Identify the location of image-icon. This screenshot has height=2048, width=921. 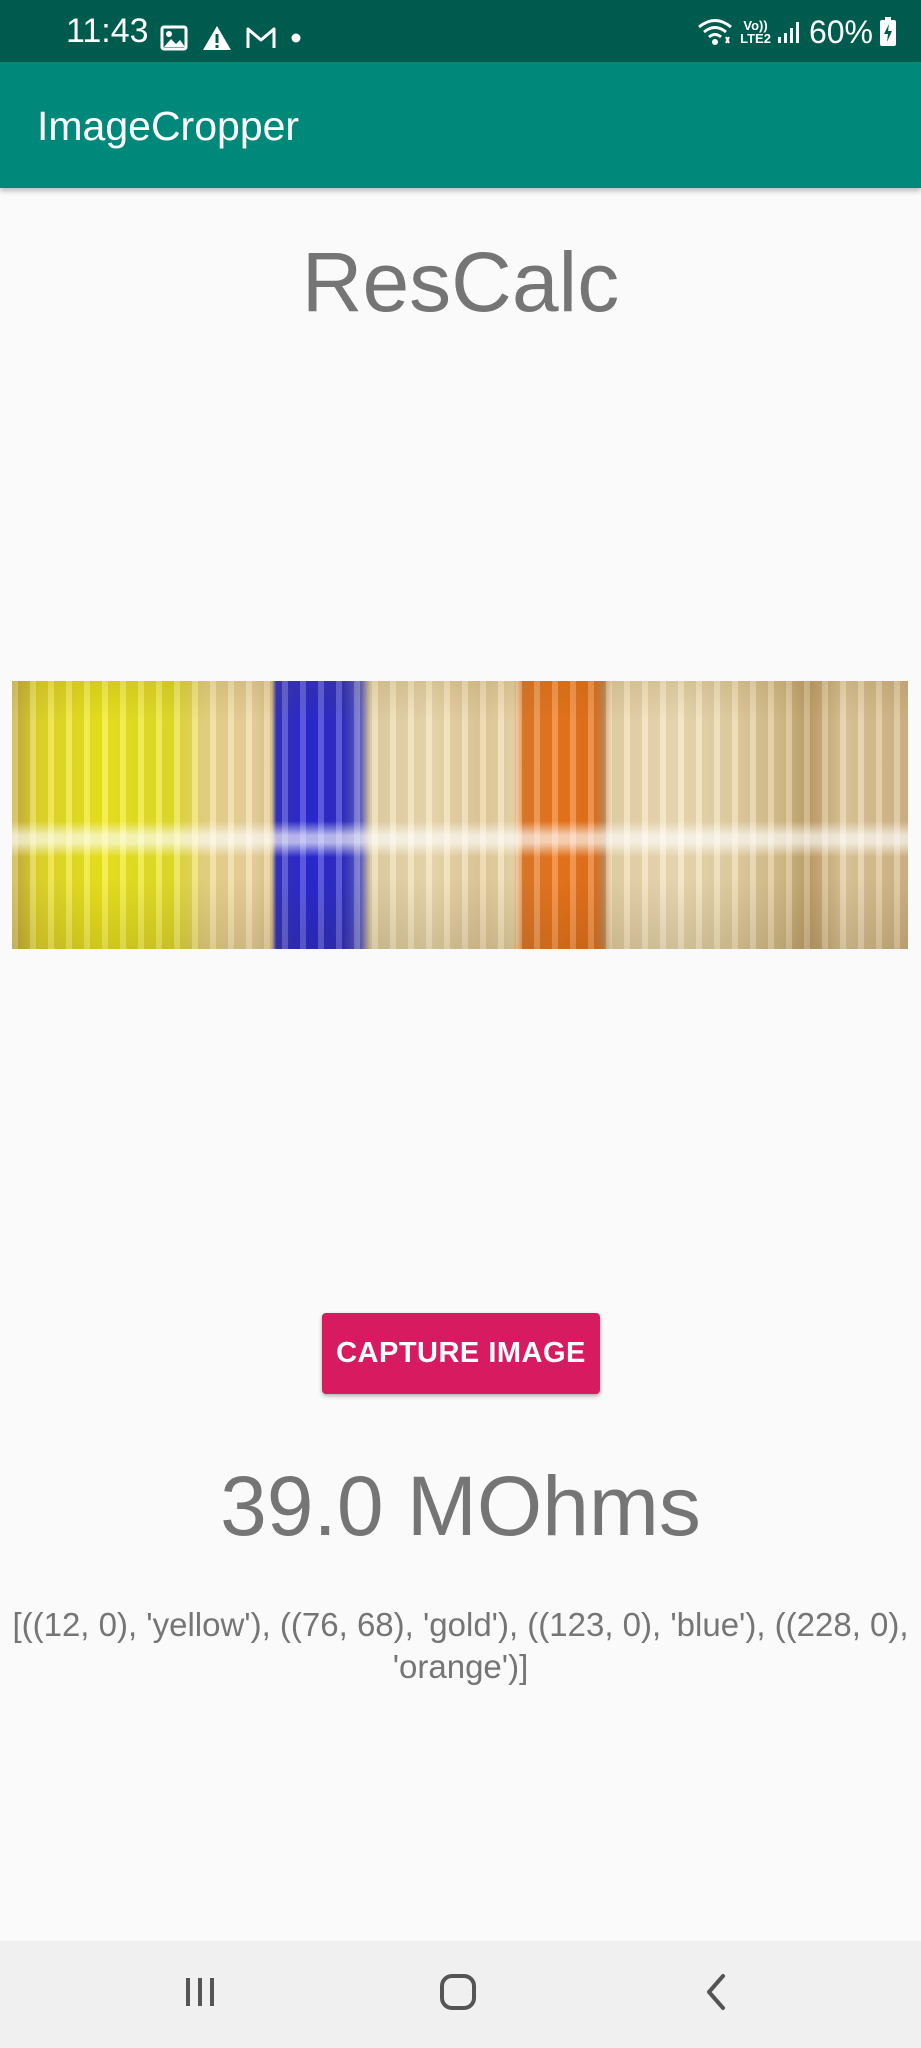
(174, 38).